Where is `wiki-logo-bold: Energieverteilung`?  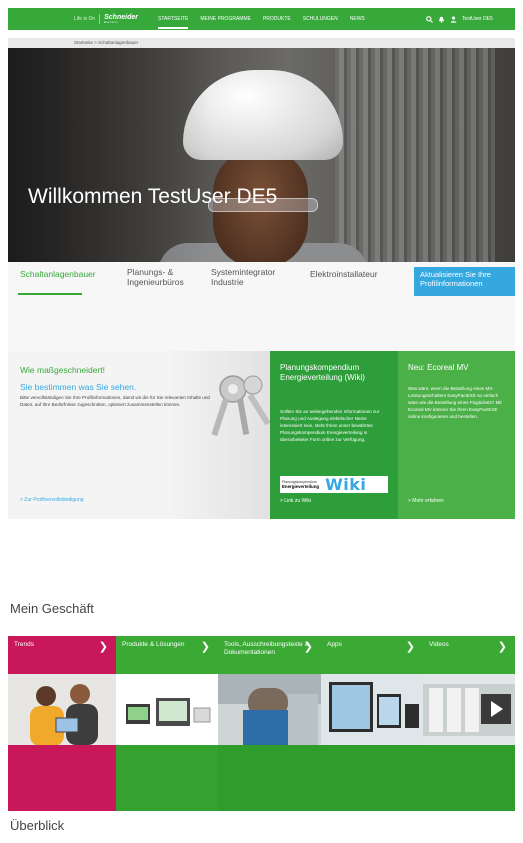 wiki-logo-bold: Energieverteilung is located at coordinates (301, 486).